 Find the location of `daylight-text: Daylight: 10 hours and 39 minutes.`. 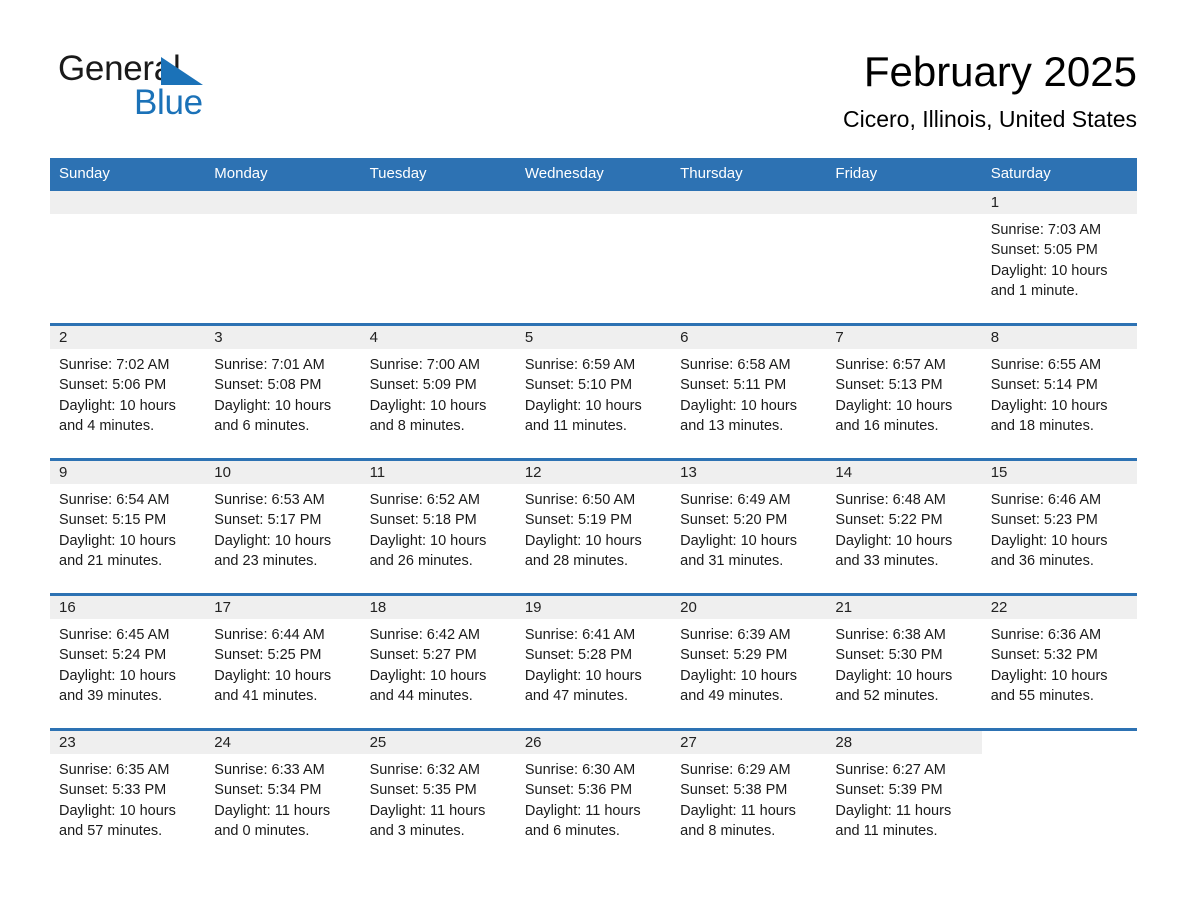

daylight-text: Daylight: 10 hours and 39 minutes. is located at coordinates (117, 686).